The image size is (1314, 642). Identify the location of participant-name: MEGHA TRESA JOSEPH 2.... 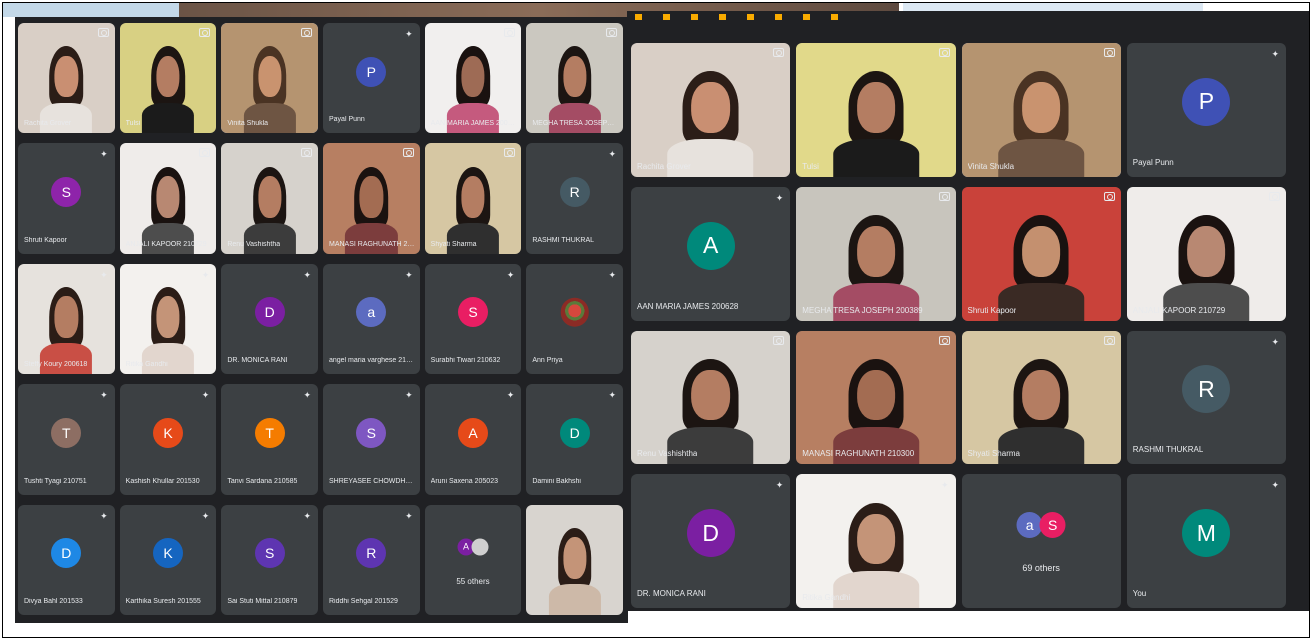
(576, 124).